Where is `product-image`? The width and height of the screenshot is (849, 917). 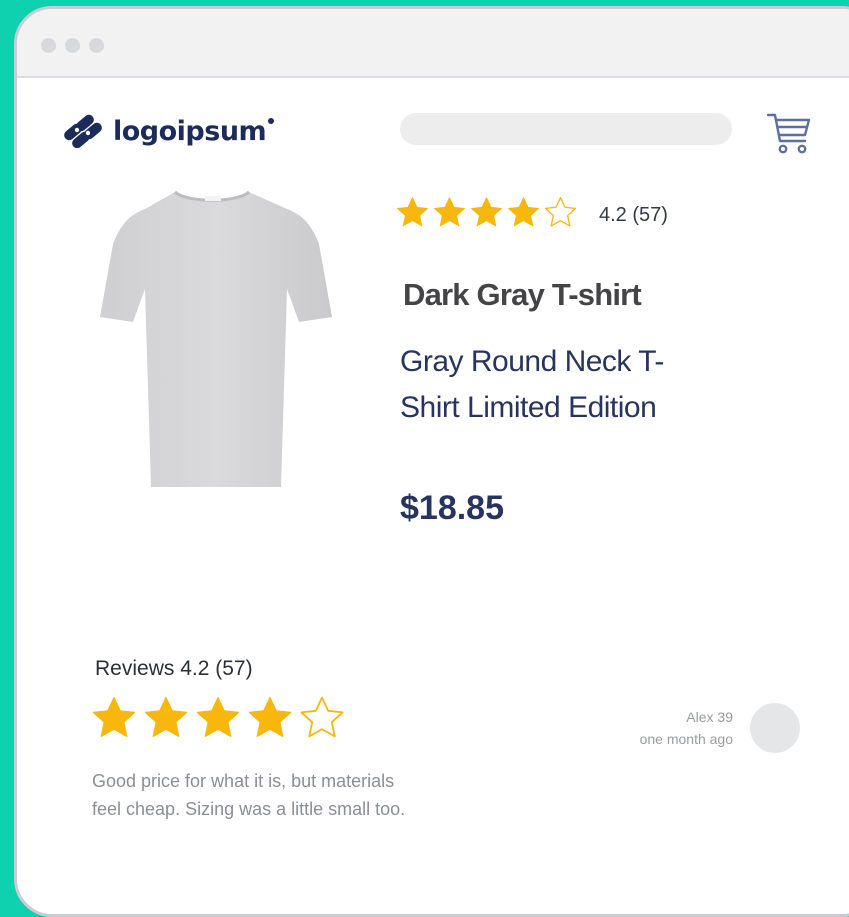 product-image is located at coordinates (212, 346).